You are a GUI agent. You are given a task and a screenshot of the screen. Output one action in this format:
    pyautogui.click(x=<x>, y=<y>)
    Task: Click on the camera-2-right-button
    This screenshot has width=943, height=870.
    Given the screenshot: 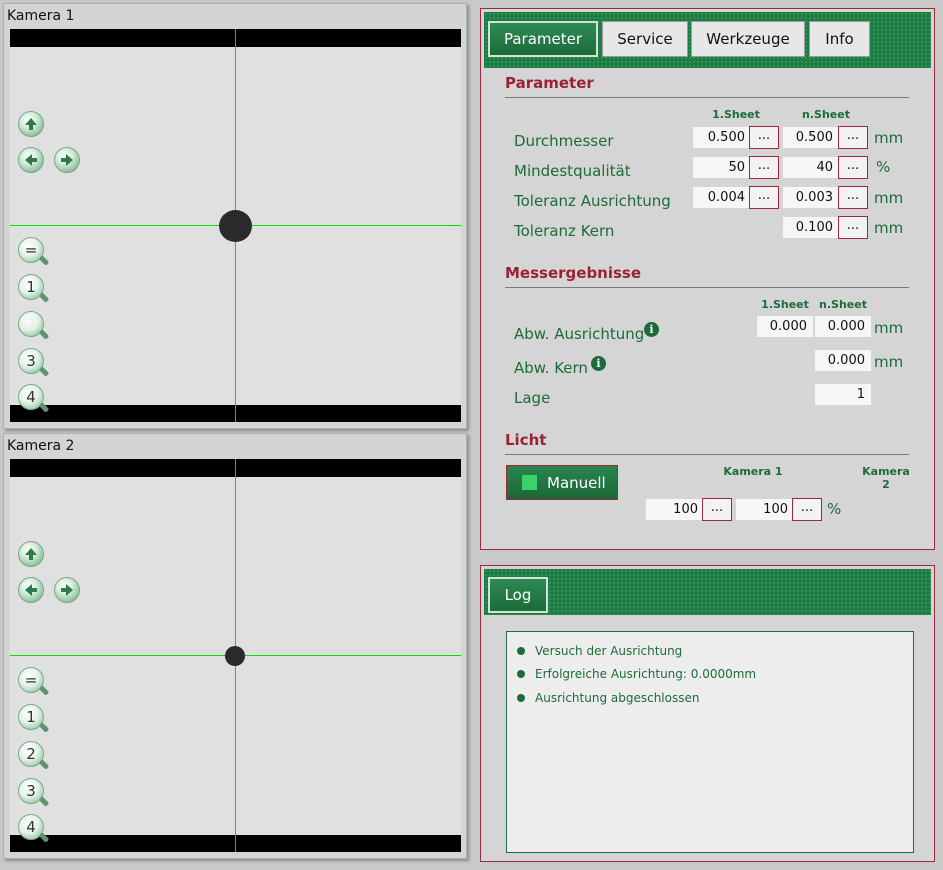 What is the action you would take?
    pyautogui.click(x=67, y=590)
    